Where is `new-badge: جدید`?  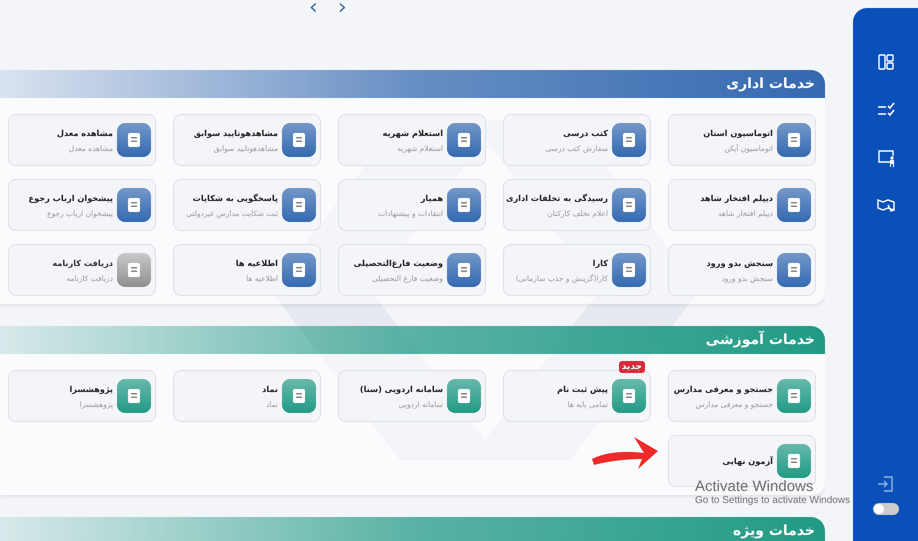 new-badge: جدید is located at coordinates (631, 367).